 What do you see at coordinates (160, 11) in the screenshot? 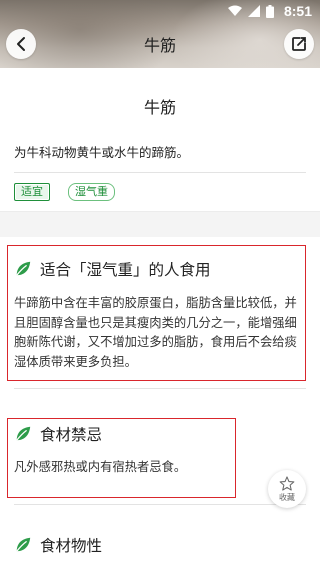
I see `status-bar: 8:51` at bounding box center [160, 11].